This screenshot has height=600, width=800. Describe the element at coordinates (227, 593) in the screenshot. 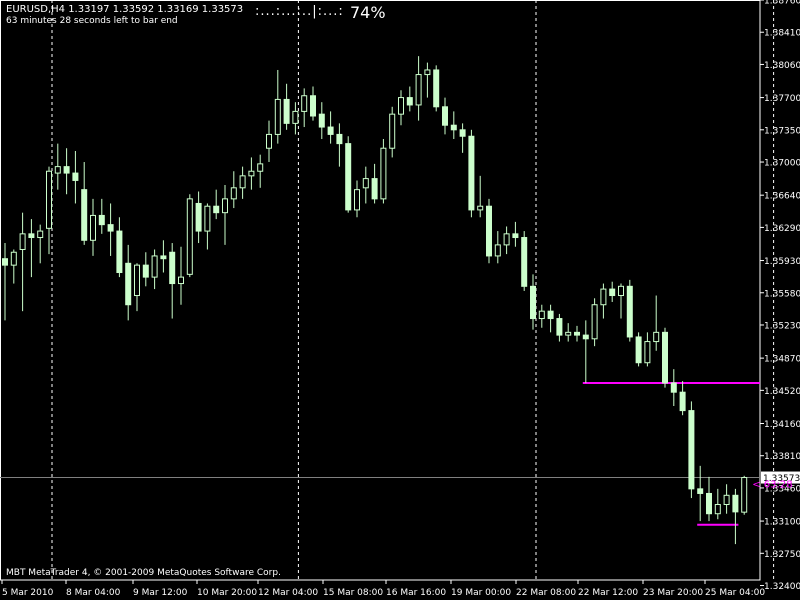

I see `x-tick-label: 10 Mar 20:00` at that location.